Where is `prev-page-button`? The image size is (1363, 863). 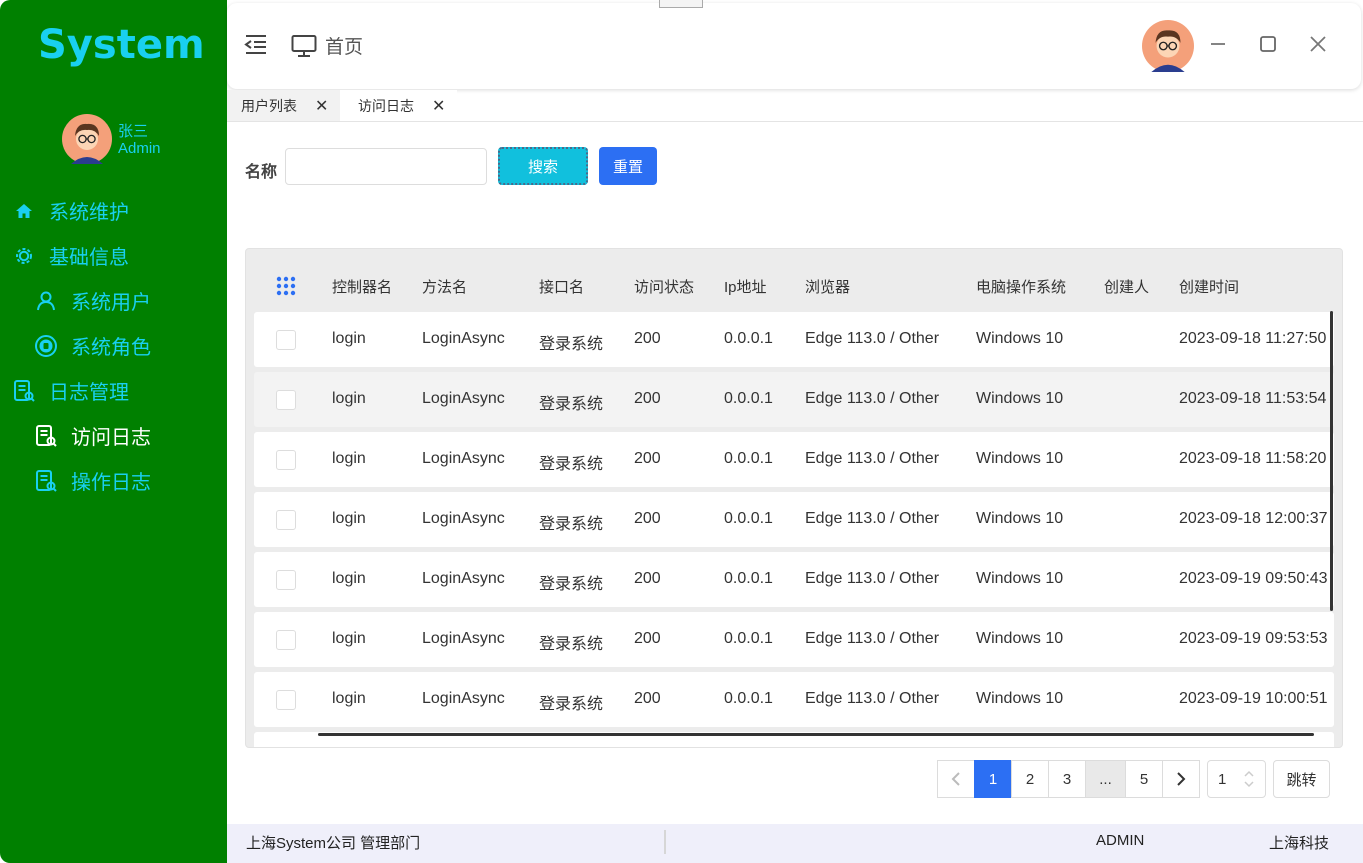
prev-page-button is located at coordinates (956, 779).